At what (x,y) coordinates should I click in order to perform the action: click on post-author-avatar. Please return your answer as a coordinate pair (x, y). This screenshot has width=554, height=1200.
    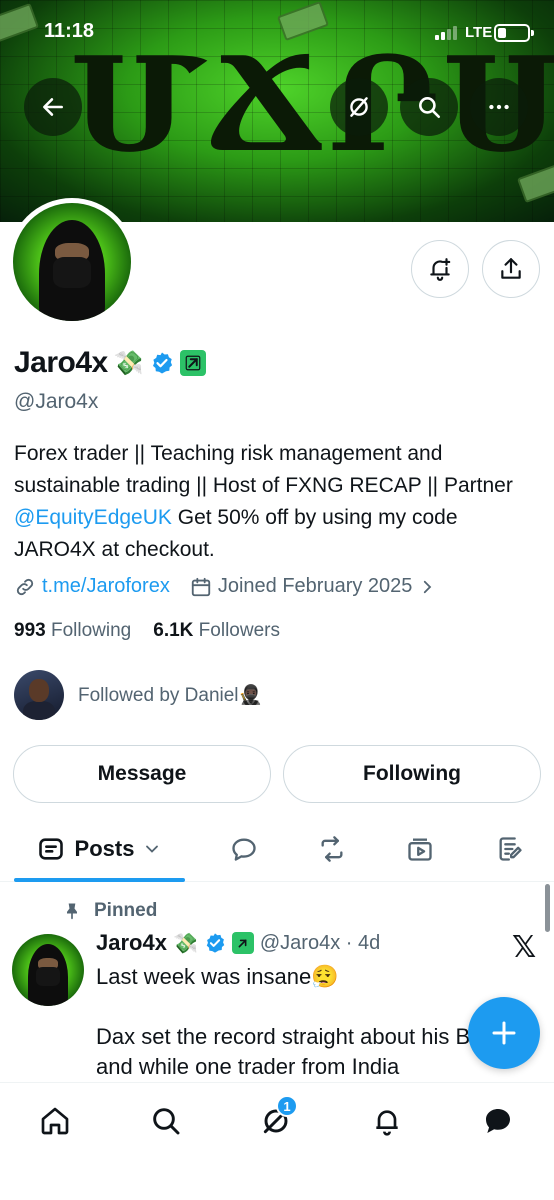
    Looking at the image, I should click on (48, 970).